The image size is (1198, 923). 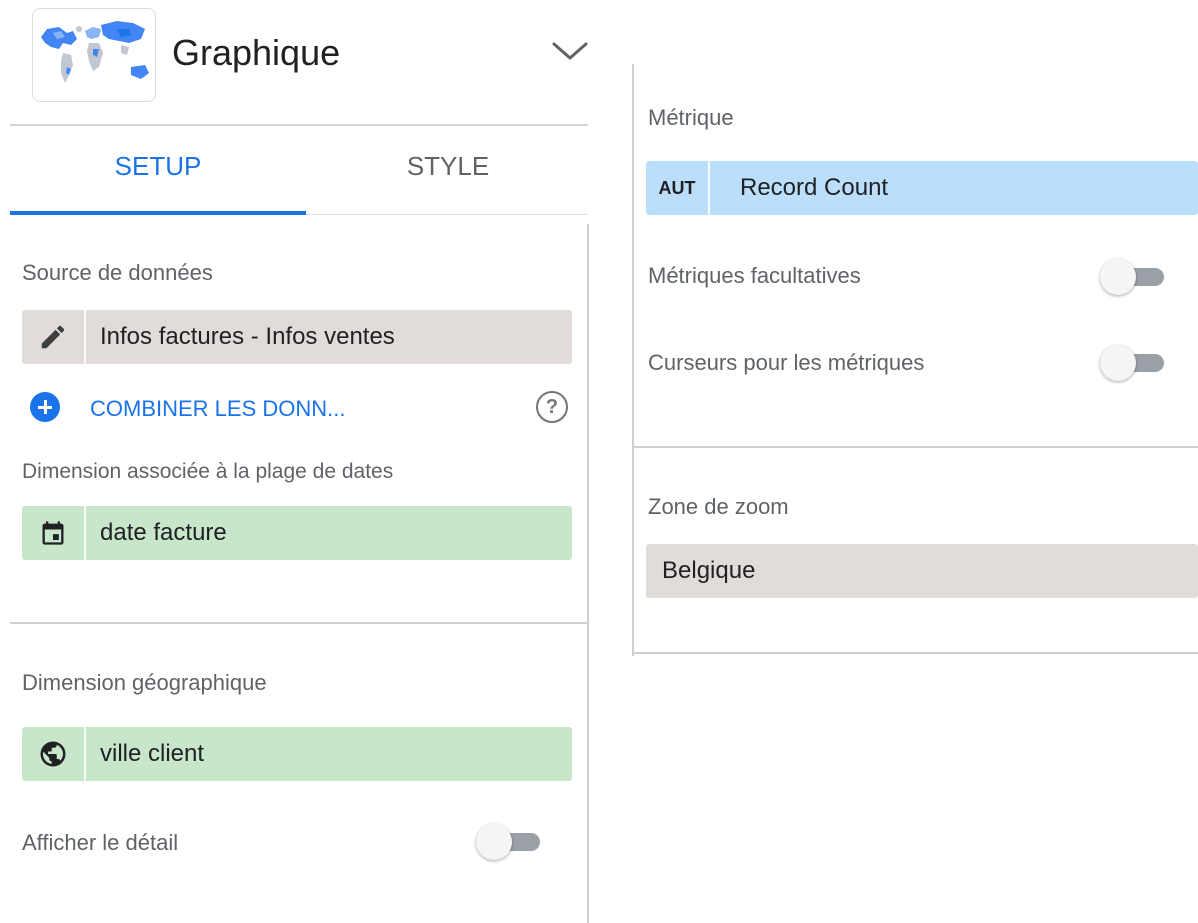 I want to click on metric-sliders-toggle, so click(x=1133, y=363).